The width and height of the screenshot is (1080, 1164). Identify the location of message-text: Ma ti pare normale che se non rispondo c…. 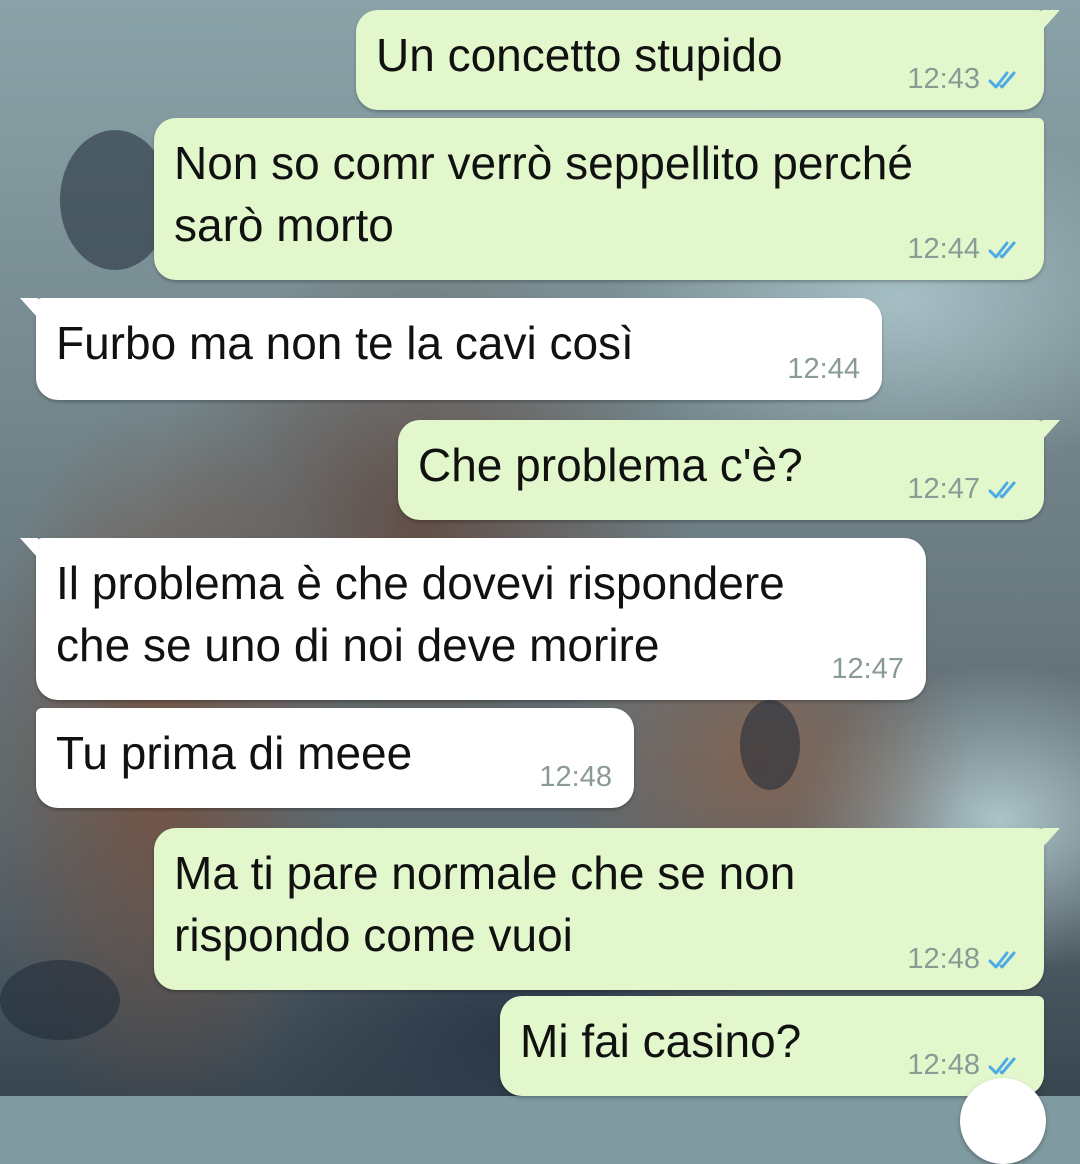
(485, 904).